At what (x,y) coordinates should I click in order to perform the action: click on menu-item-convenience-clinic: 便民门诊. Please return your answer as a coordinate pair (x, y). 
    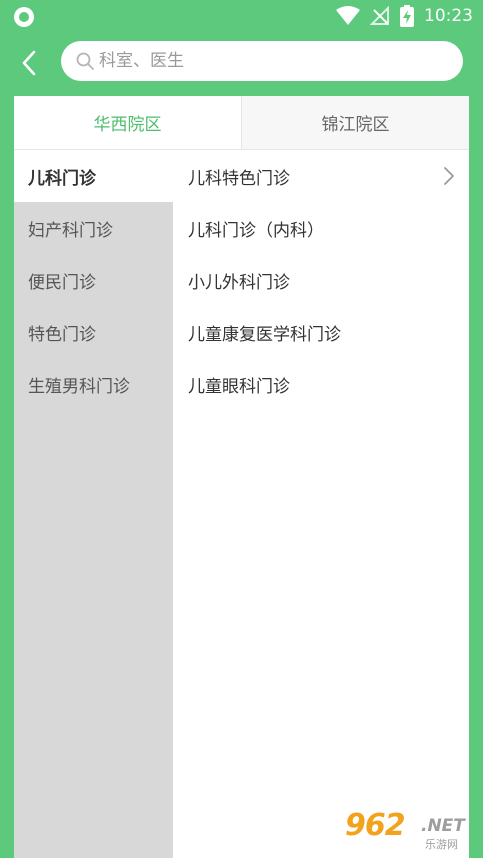
    Looking at the image, I should click on (93, 280).